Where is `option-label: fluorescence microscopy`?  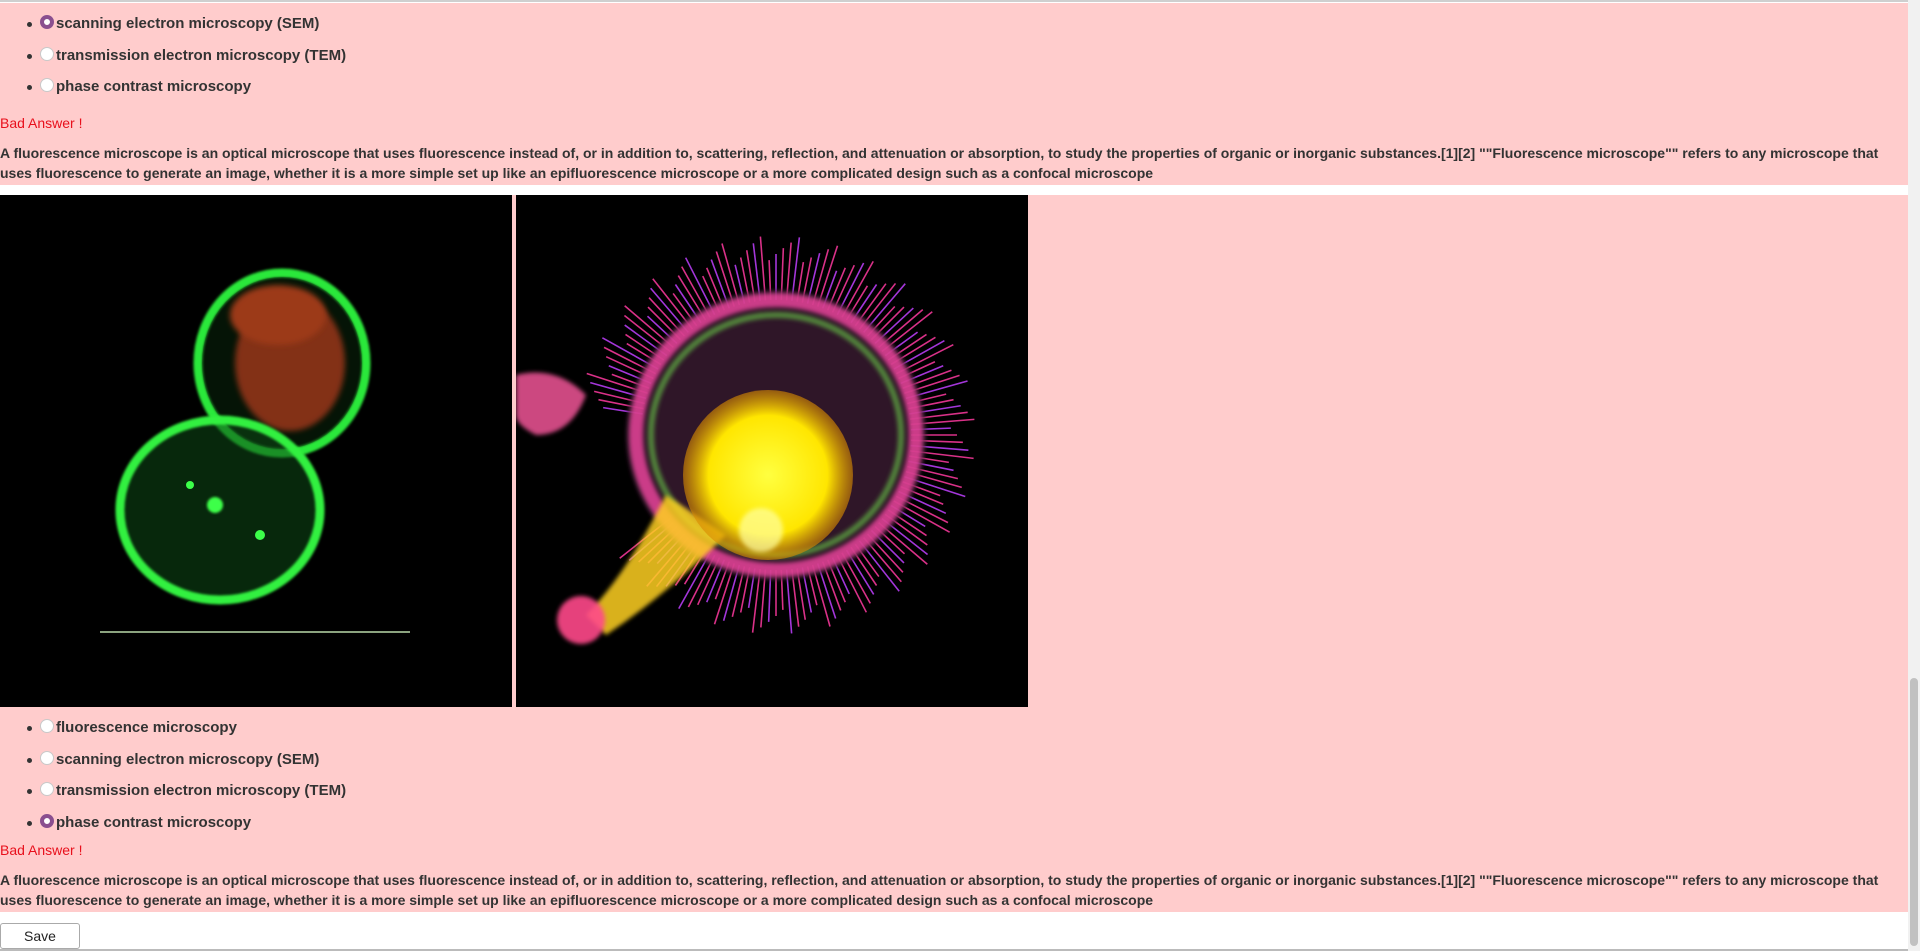
option-label: fluorescence microscopy is located at coordinates (146, 727).